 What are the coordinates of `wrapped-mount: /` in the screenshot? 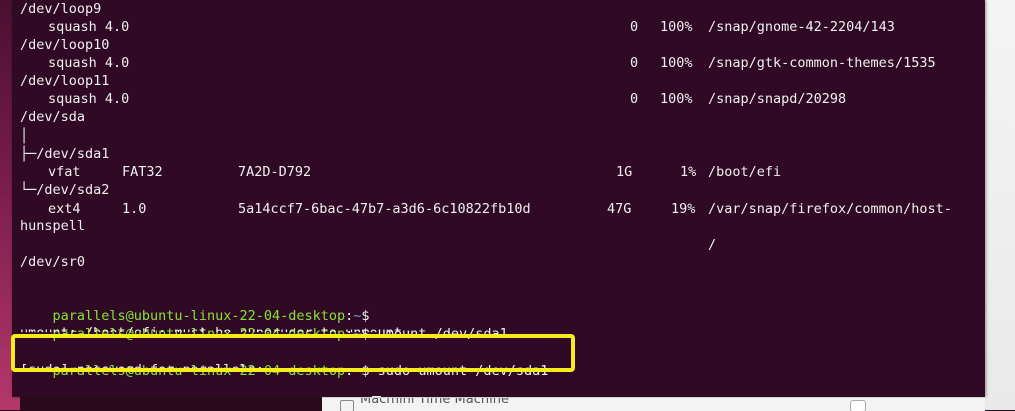 It's located at (712, 245).